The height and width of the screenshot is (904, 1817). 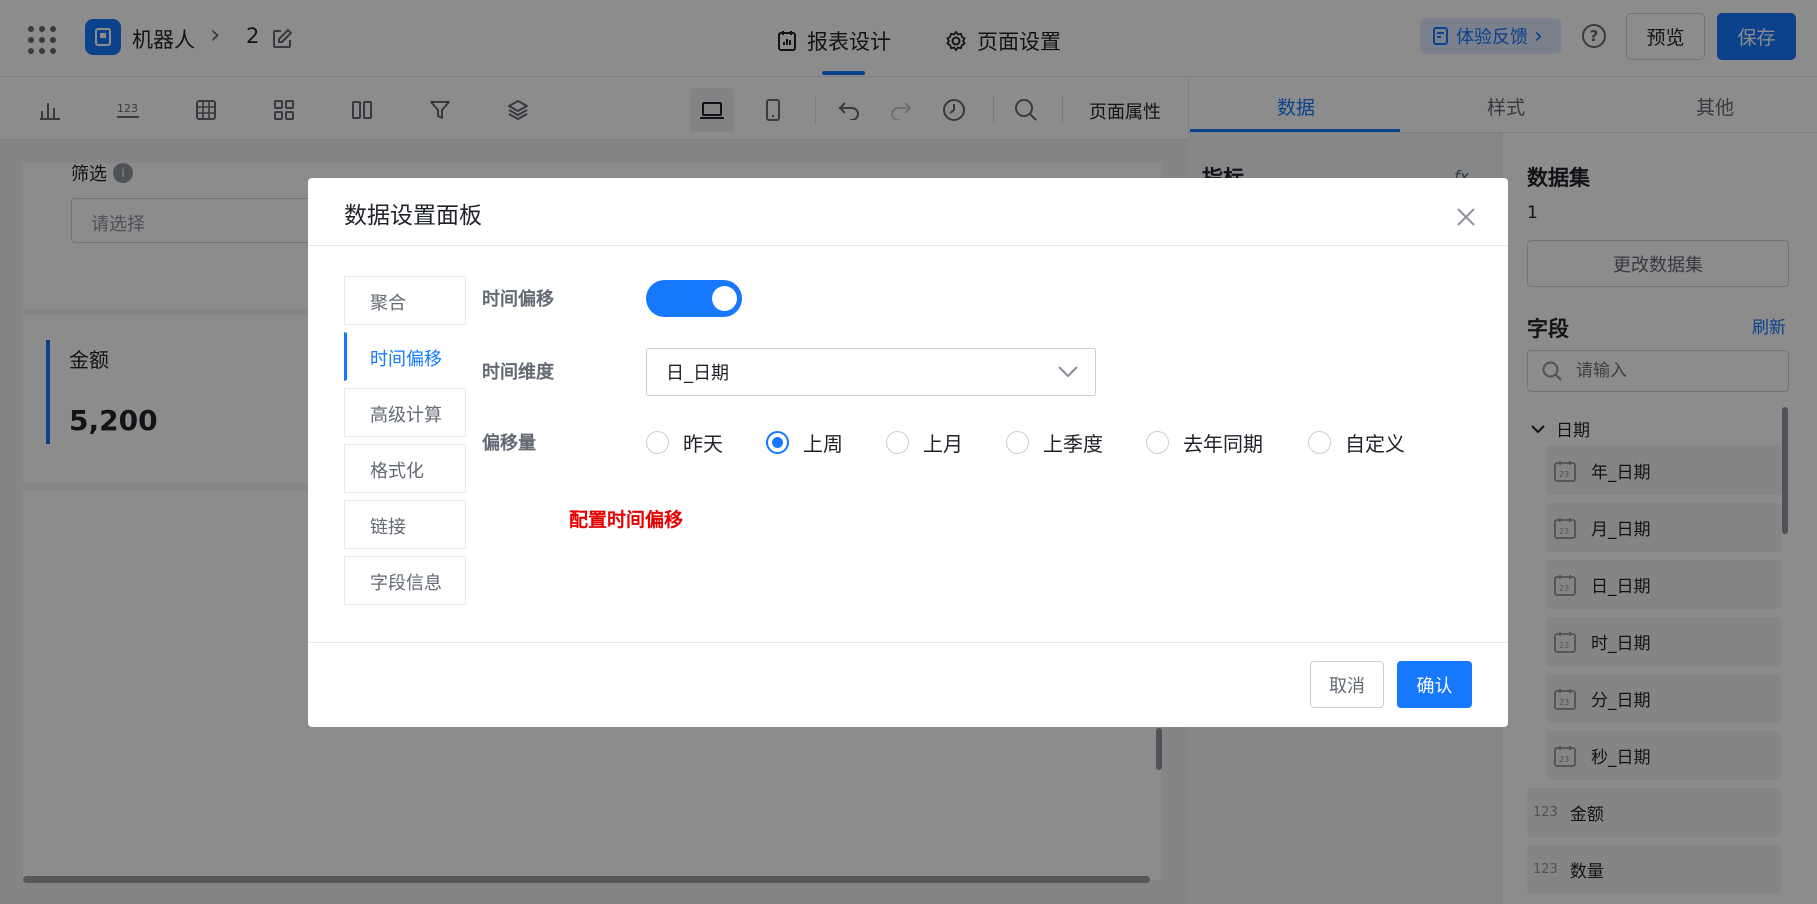 I want to click on side-tab-aggregate: 聚合, so click(x=405, y=300).